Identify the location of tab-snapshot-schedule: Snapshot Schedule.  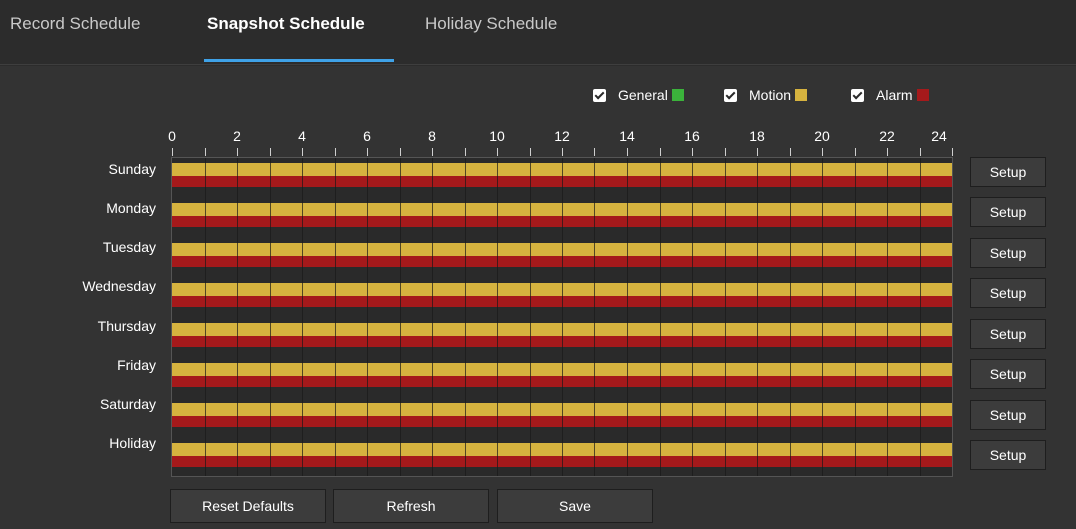
(286, 24).